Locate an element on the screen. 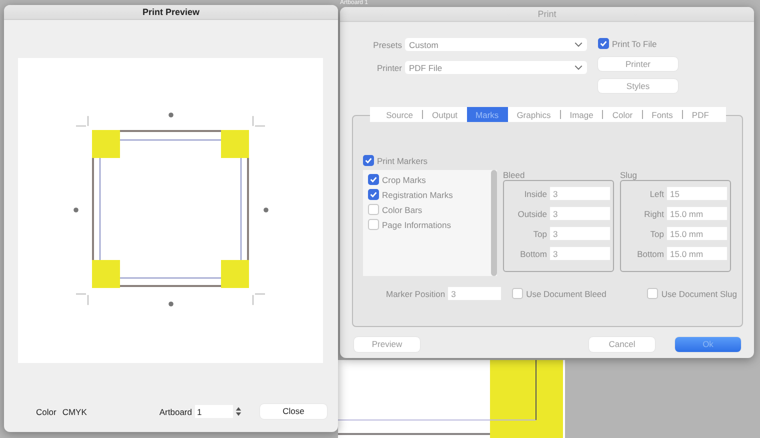 This screenshot has height=438, width=760. field-label: Left is located at coordinates (657, 193).